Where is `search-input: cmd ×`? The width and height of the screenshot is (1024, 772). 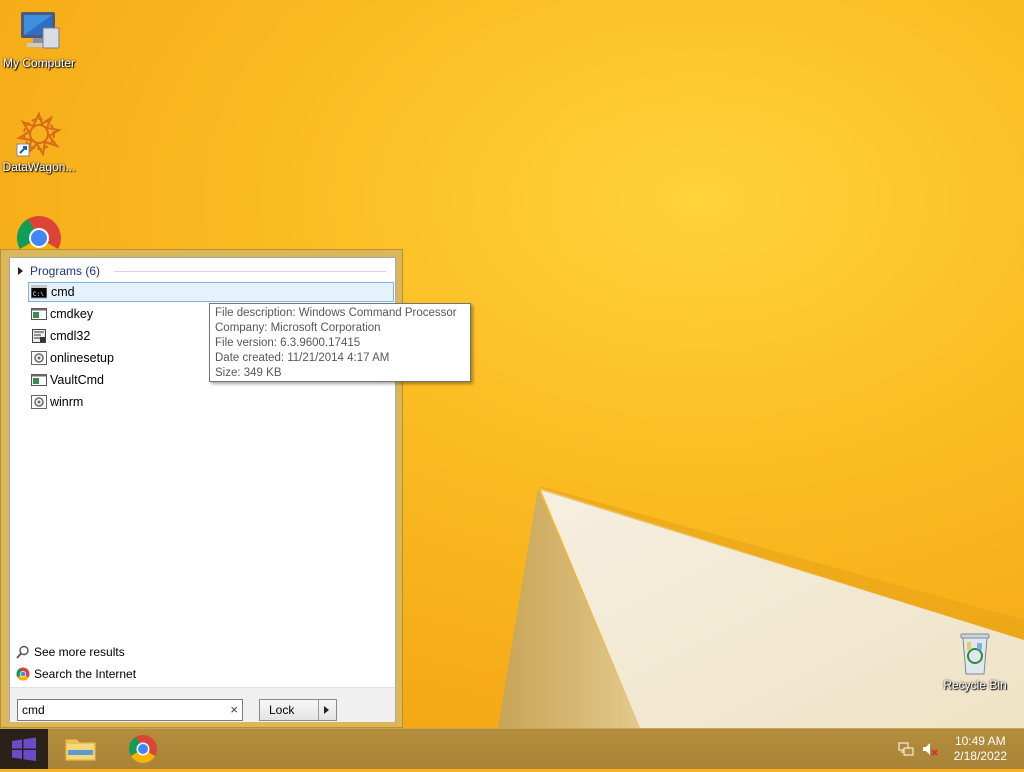 search-input: cmd × is located at coordinates (130, 710).